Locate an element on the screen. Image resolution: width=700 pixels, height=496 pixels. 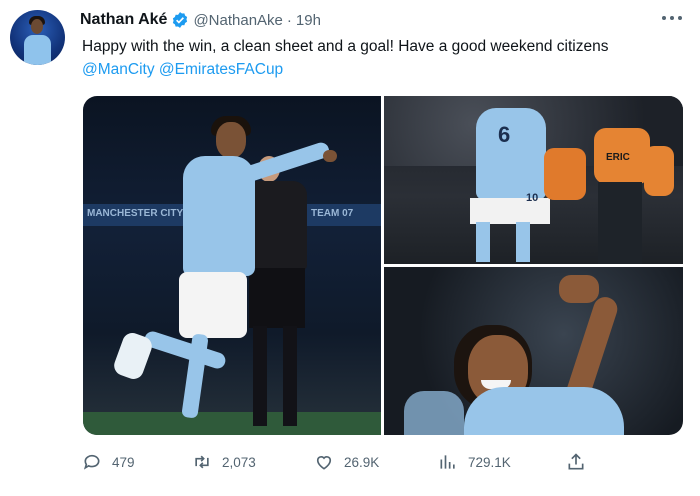
tweet-header: Nathan Aké @NathanAke · 19h is located at coordinates (200, 20).